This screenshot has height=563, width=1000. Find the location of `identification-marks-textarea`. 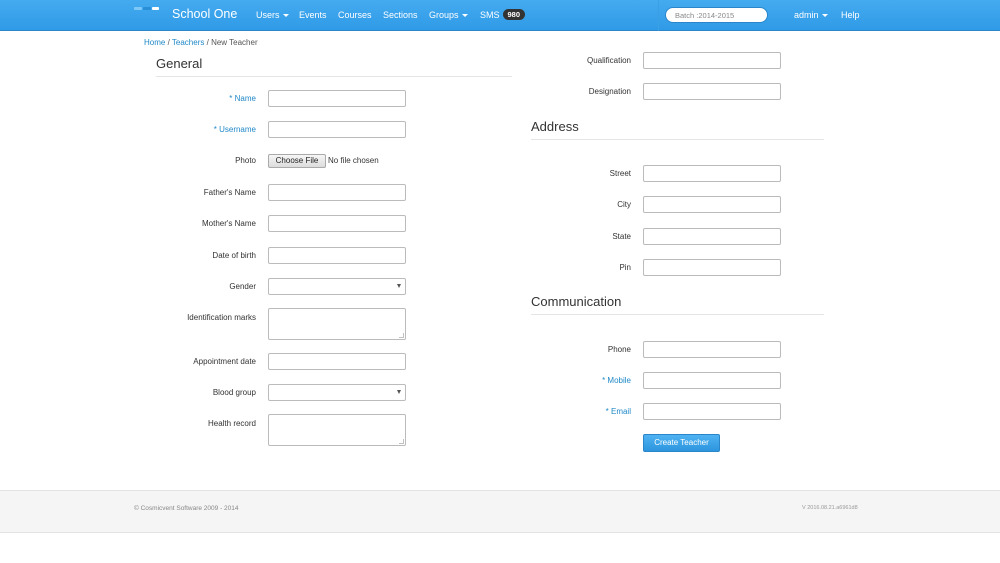

identification-marks-textarea is located at coordinates (337, 324).